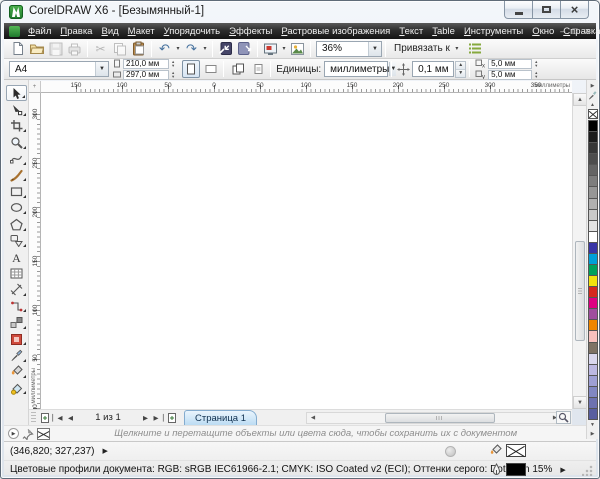  Describe the element at coordinates (580, 402) in the screenshot. I see `scroll-down-button: ▼` at that location.